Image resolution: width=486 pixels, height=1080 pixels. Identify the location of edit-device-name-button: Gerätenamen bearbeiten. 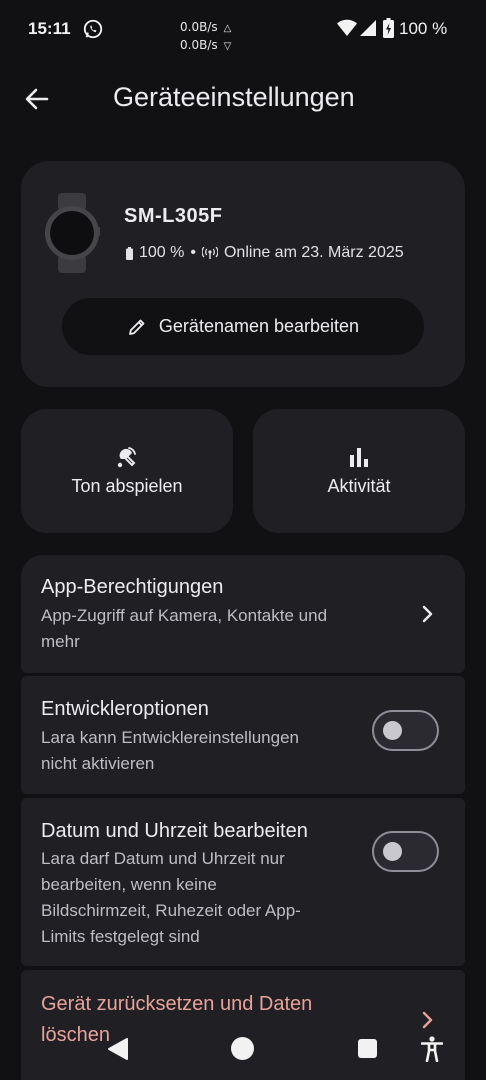
(243, 326).